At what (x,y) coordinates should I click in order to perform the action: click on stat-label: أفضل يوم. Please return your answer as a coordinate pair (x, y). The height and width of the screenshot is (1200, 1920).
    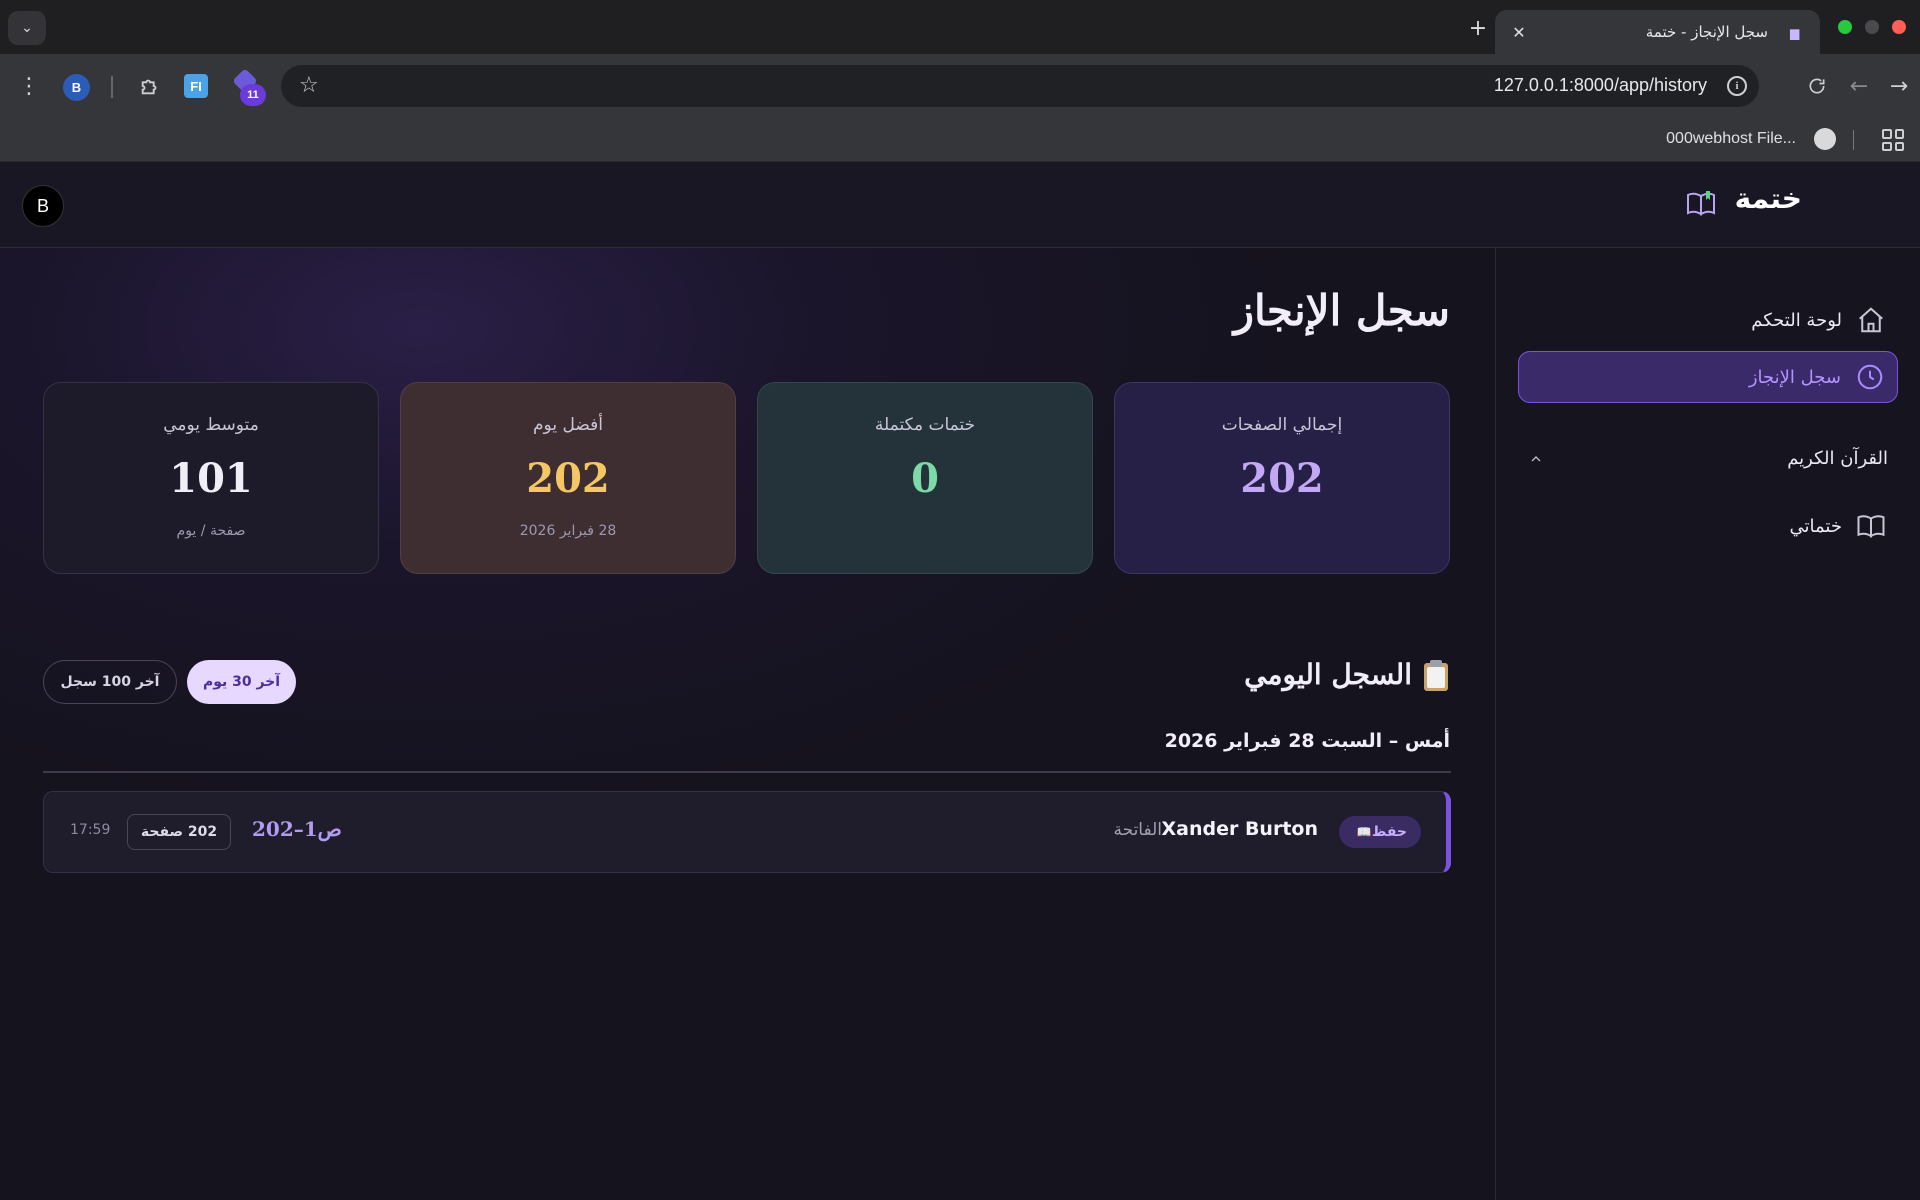
    Looking at the image, I should click on (568, 425).